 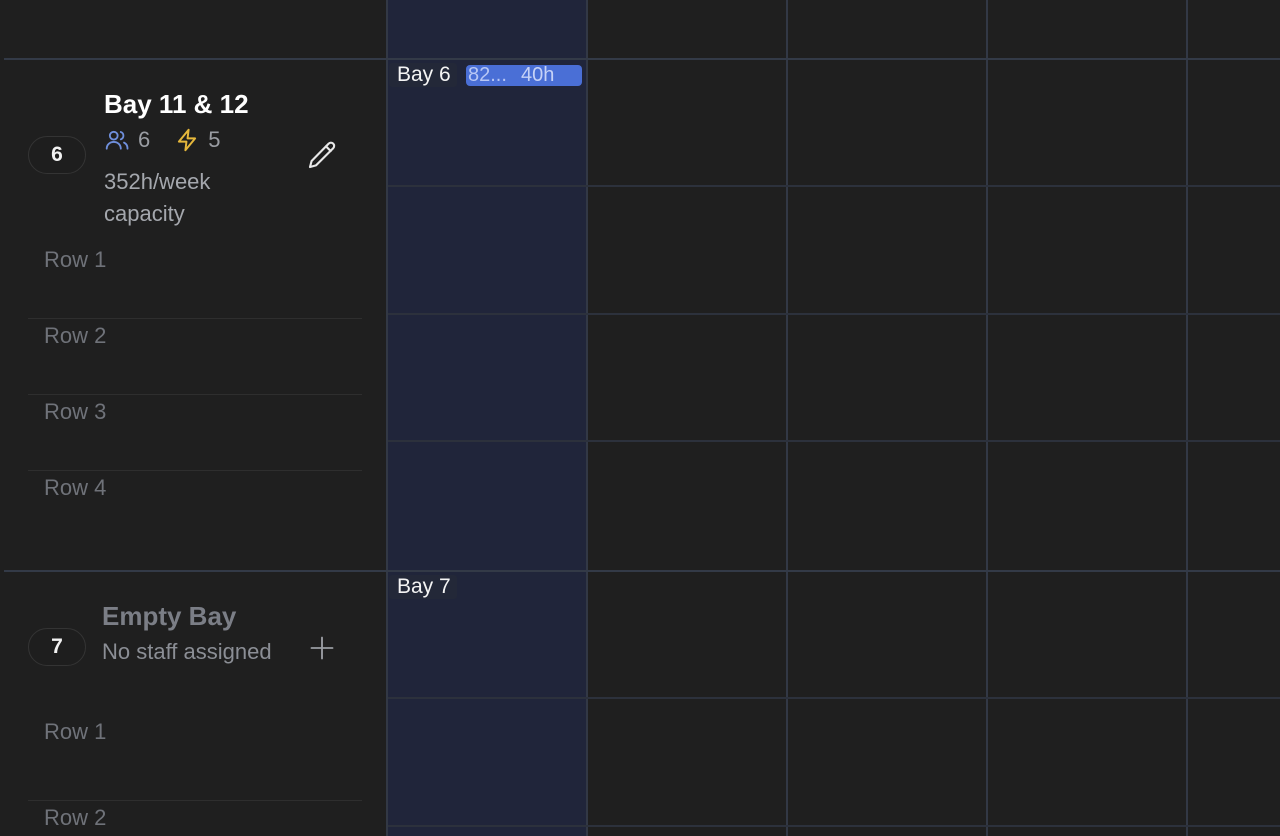 I want to click on power-count: 5, so click(x=214, y=139).